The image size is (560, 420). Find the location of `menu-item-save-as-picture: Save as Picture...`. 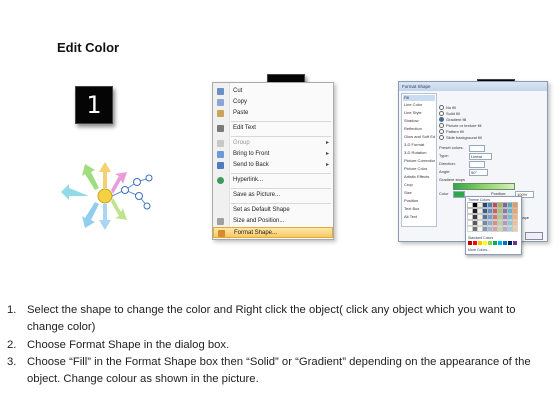

menu-item-save-as-picture: Save as Picture... is located at coordinates (273, 195).